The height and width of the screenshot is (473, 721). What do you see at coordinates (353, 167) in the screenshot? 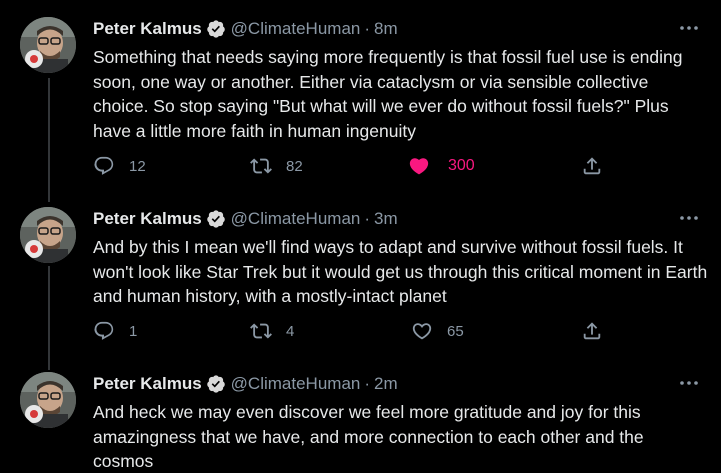
I see `action-bar: 12 82 300` at bounding box center [353, 167].